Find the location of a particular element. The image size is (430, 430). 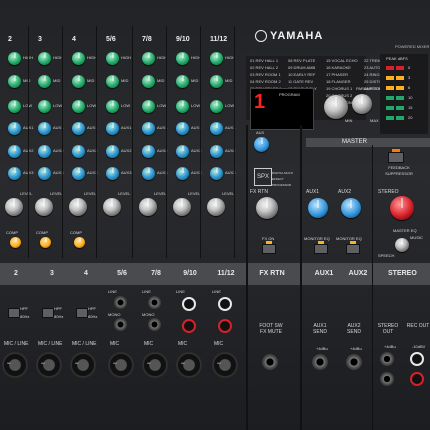

foot-switch-jack is located at coordinates (270, 362).